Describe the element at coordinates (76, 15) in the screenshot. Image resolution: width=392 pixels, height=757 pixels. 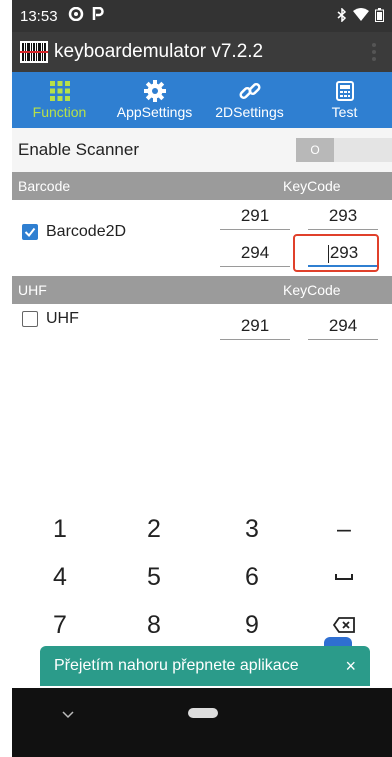
I see `cast-icon` at that location.